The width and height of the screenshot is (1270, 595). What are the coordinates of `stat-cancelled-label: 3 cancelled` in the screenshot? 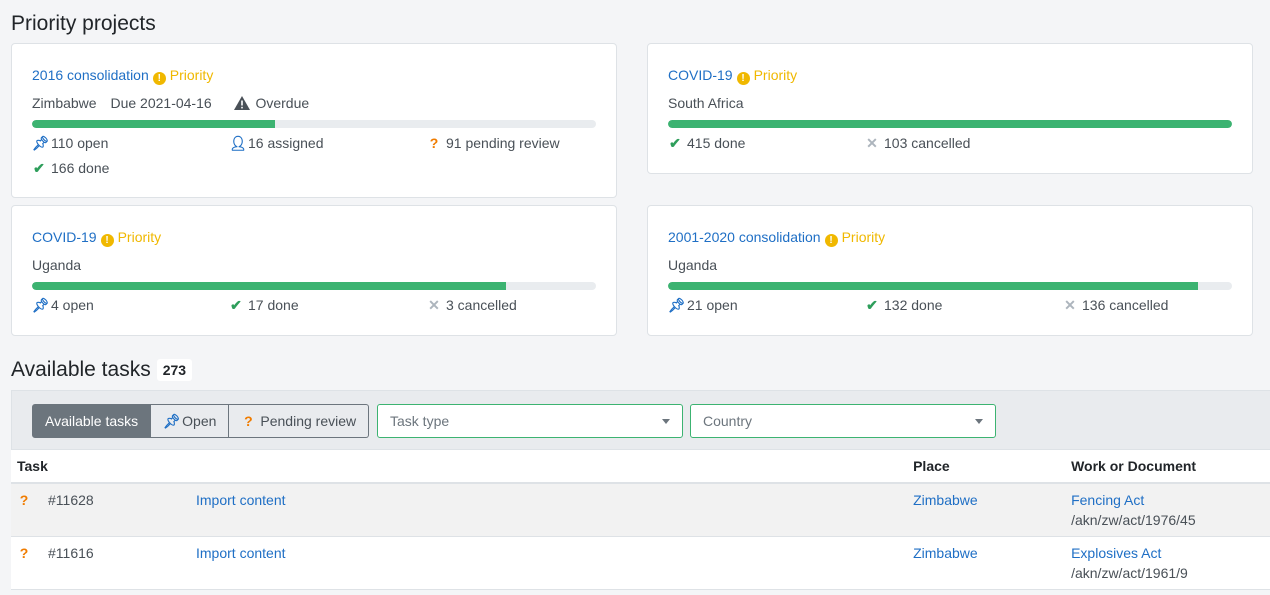 It's located at (481, 305).